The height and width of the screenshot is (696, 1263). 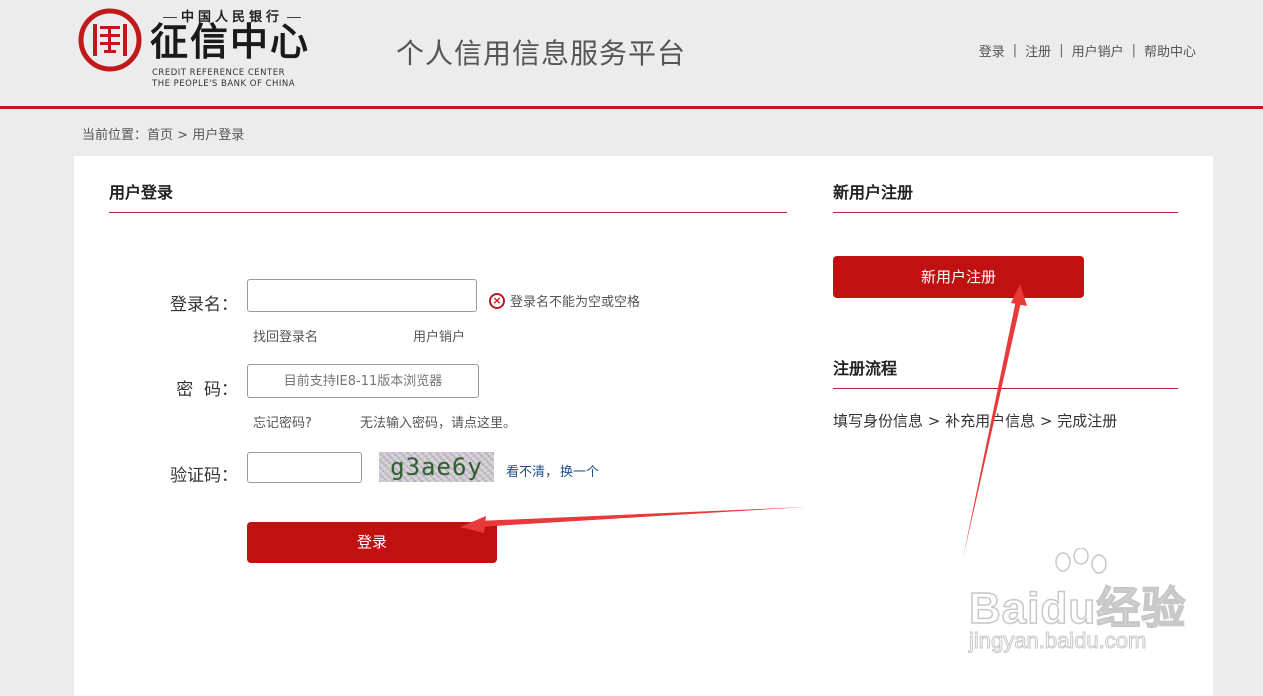 I want to click on error-icon: ×, so click(x=497, y=300).